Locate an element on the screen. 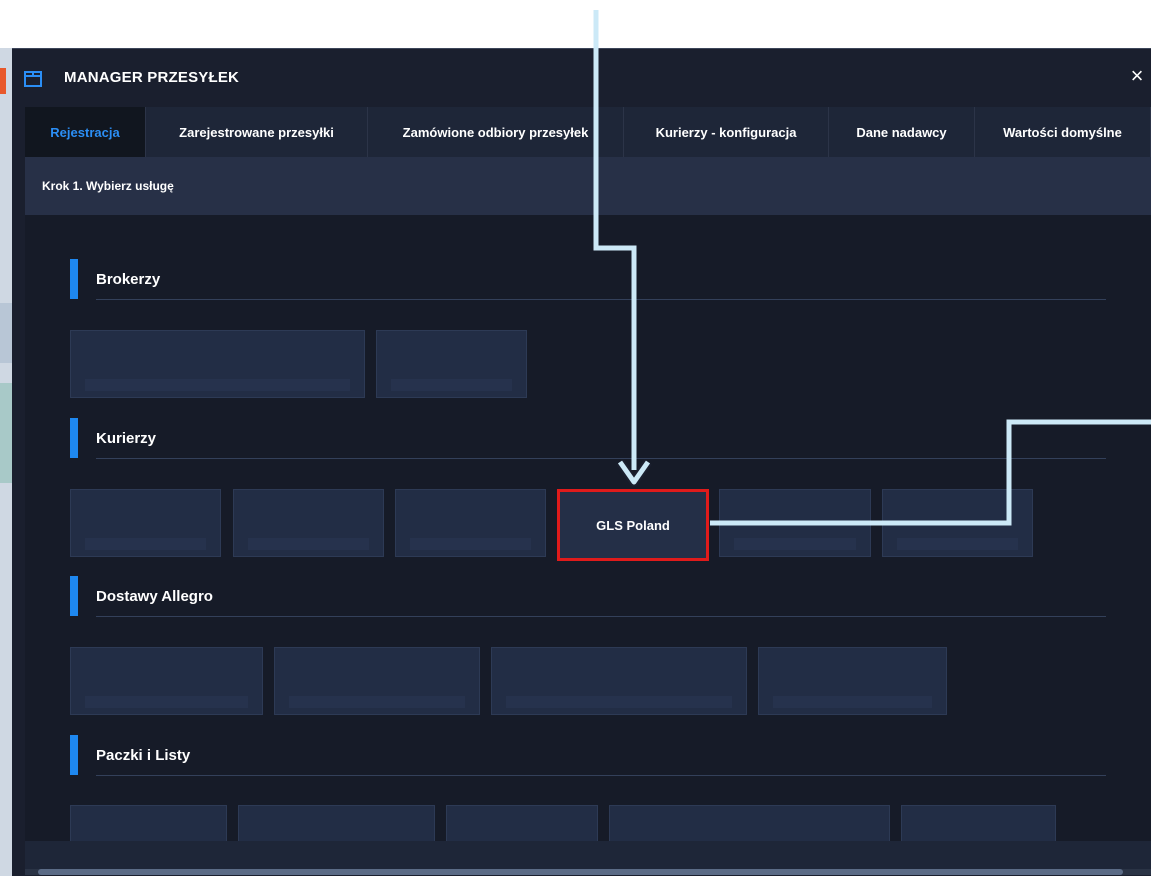  section-header-kurierzy: Kurierzy is located at coordinates (590, 438).